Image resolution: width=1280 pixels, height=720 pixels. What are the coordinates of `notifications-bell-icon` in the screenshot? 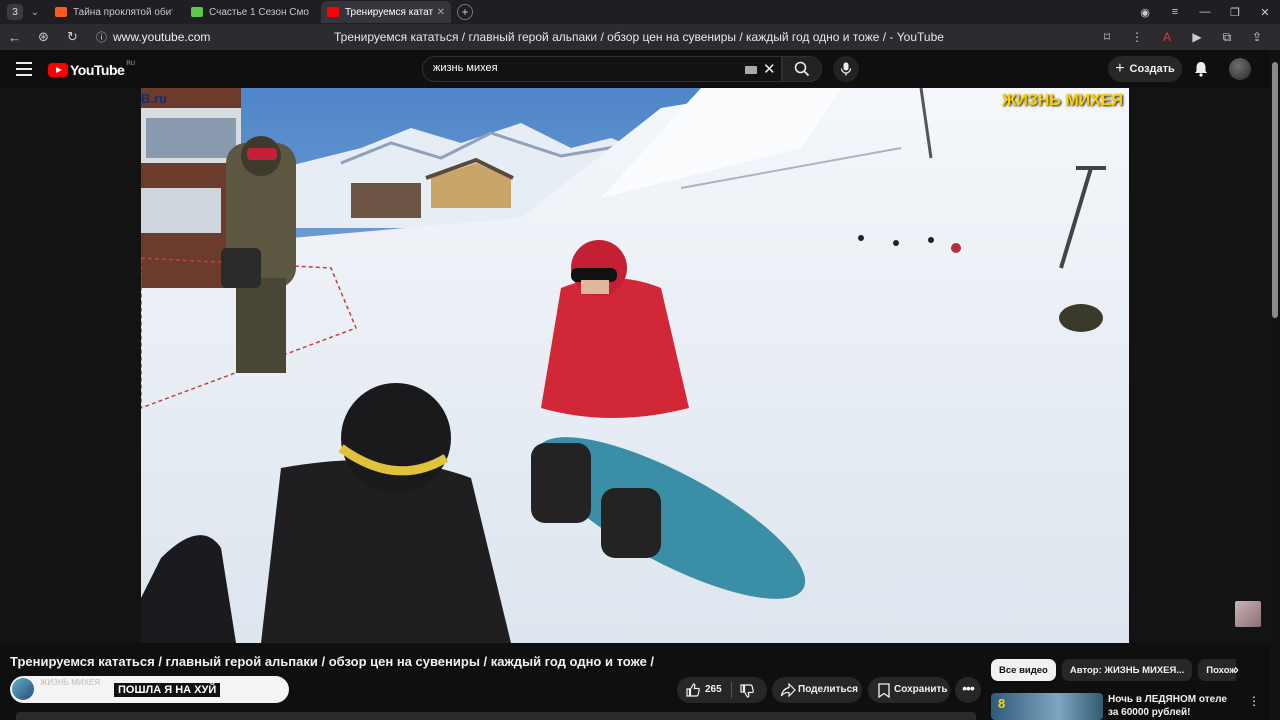 It's located at (1201, 69).